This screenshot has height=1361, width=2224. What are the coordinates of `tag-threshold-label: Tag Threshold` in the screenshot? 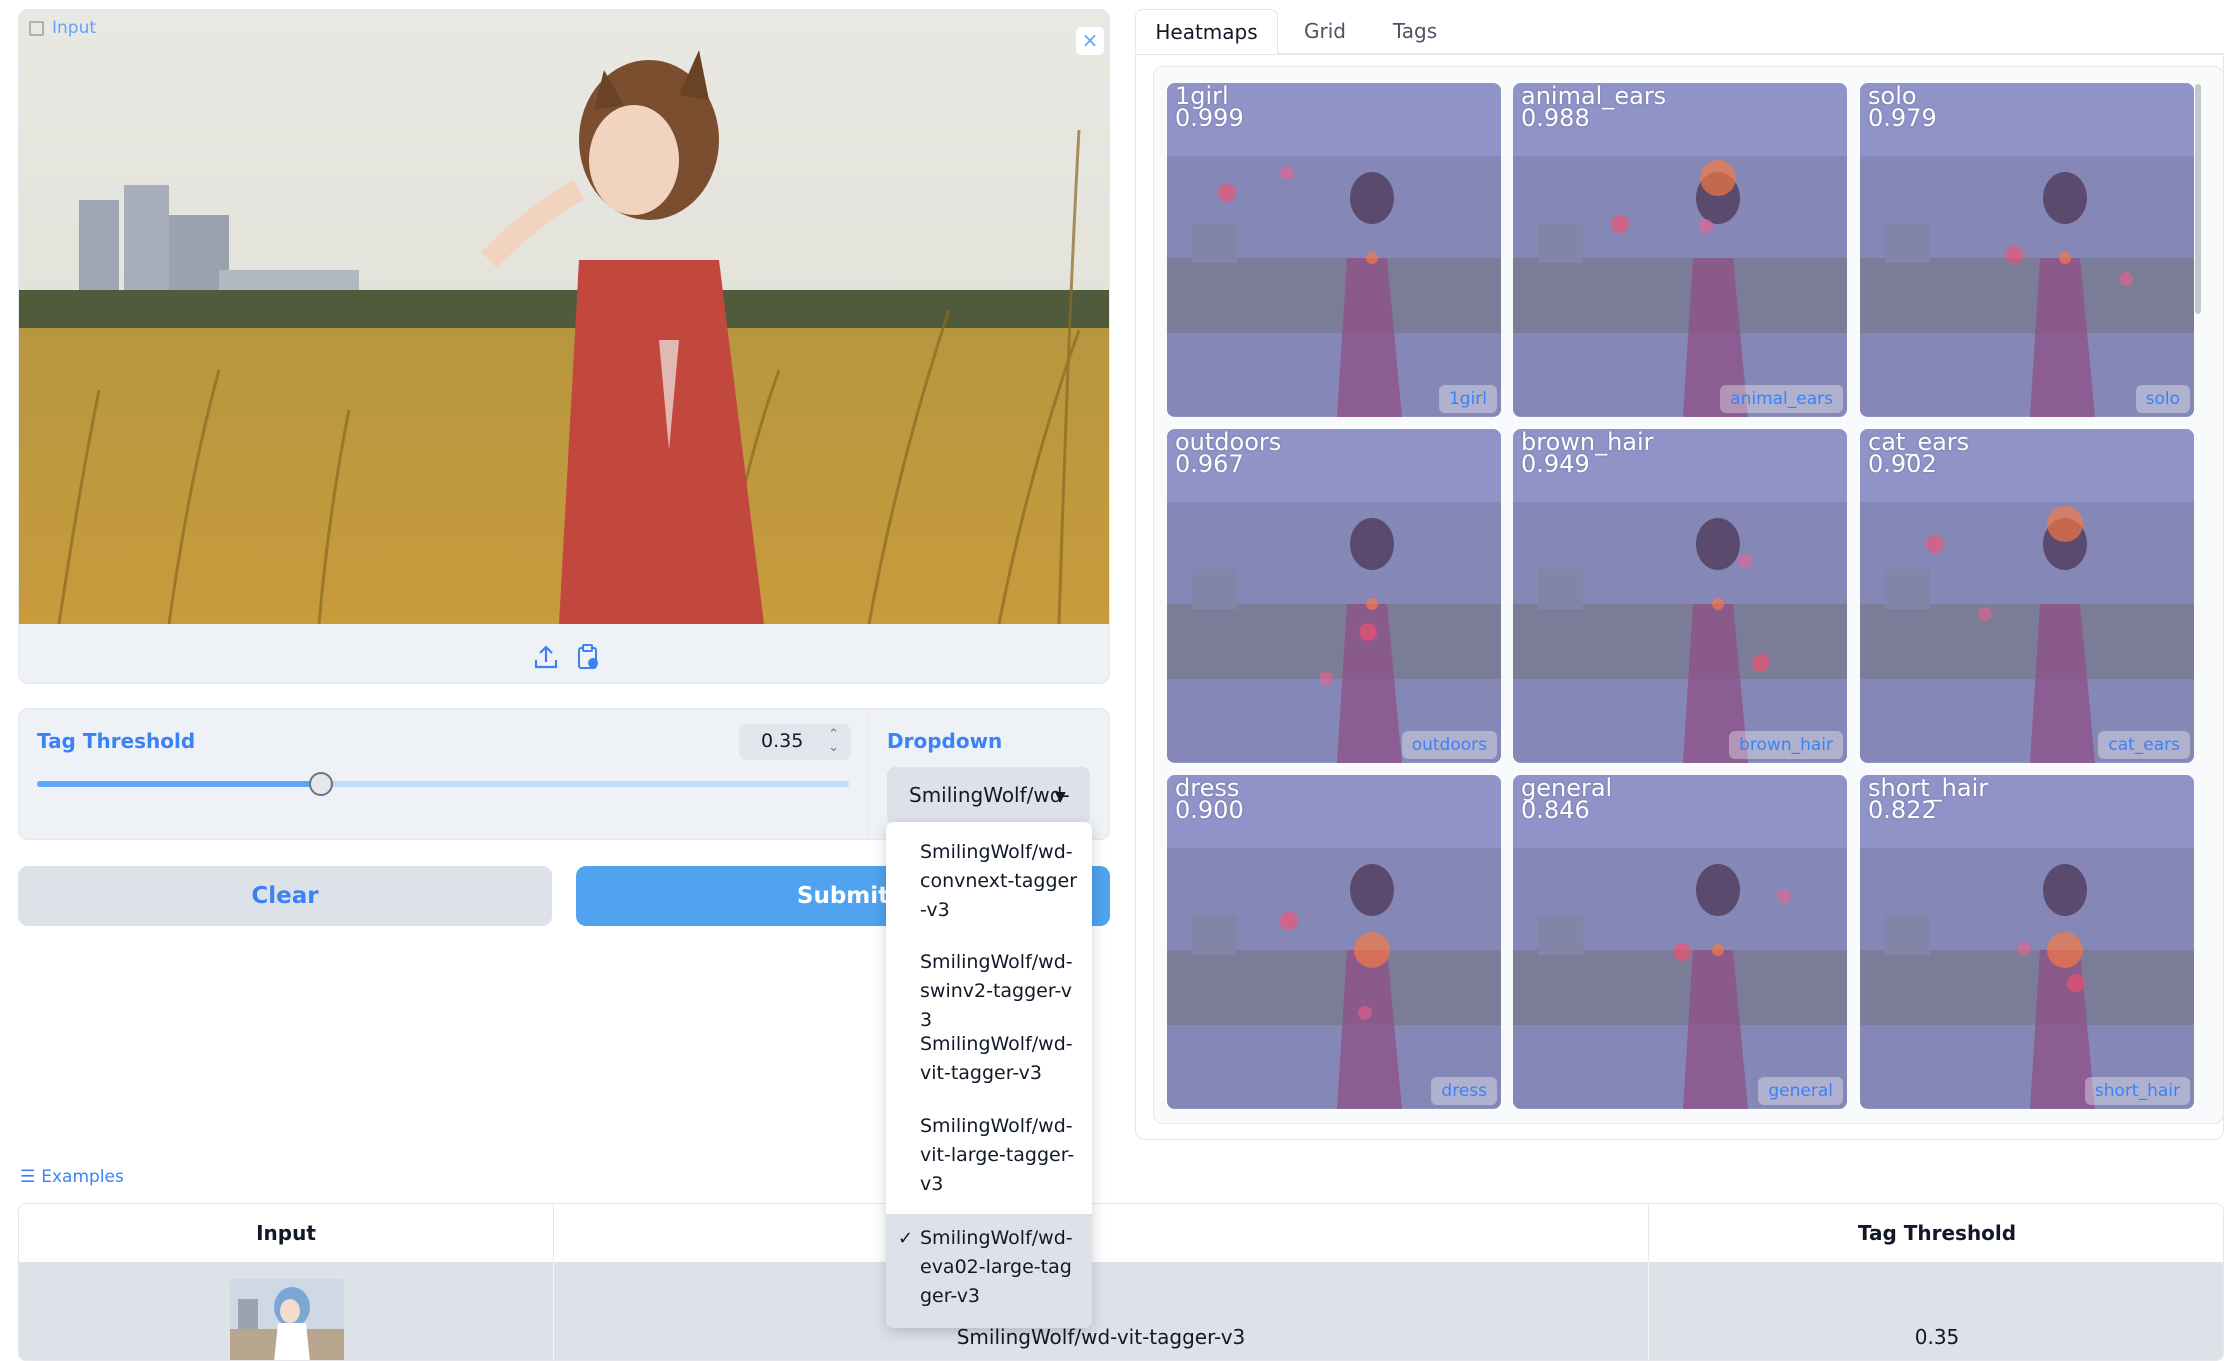 It's located at (116, 741).